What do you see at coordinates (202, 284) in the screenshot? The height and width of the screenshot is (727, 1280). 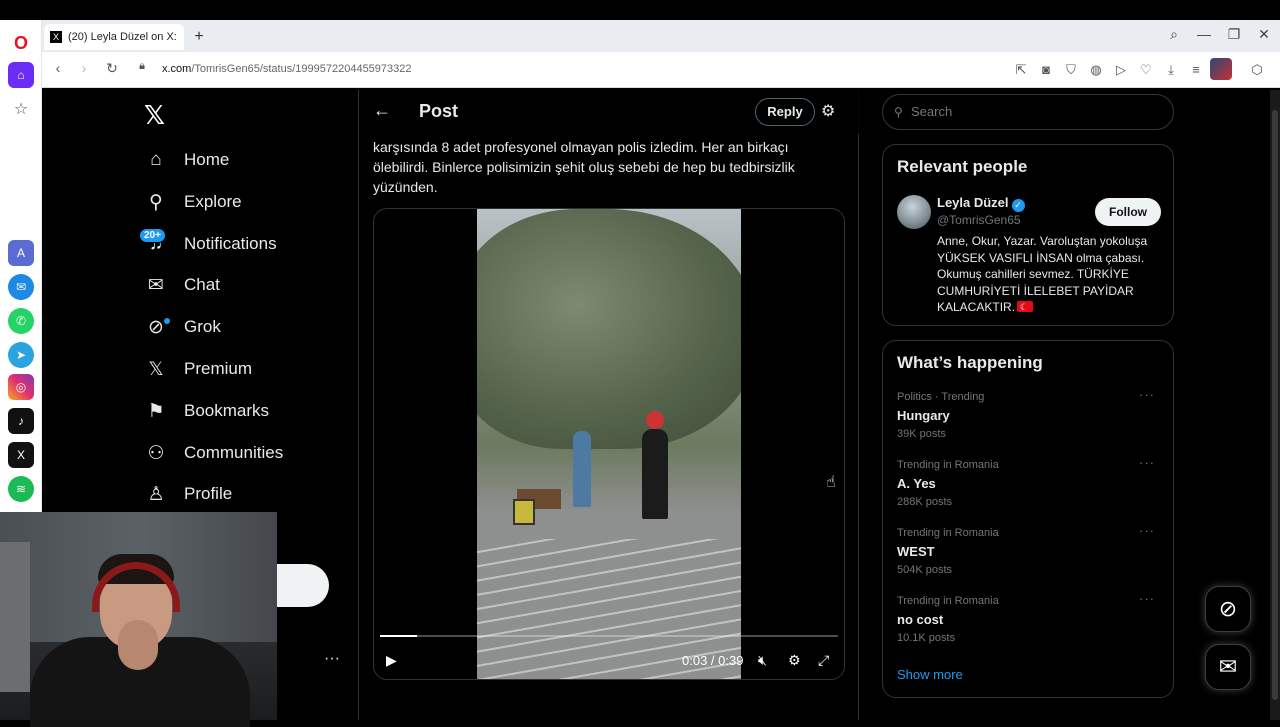 I see `nav-label: Chat` at bounding box center [202, 284].